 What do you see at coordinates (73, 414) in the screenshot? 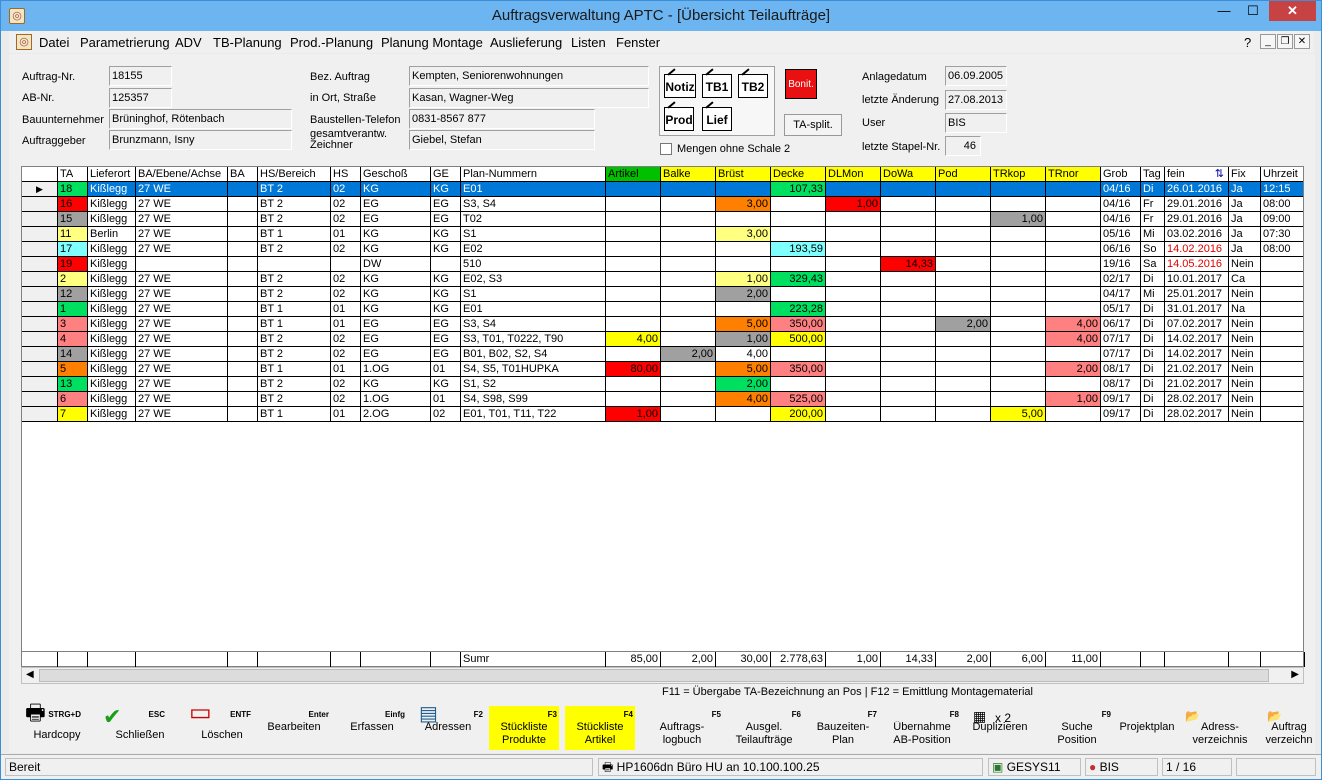
I see `cell-ta: 7` at bounding box center [73, 414].